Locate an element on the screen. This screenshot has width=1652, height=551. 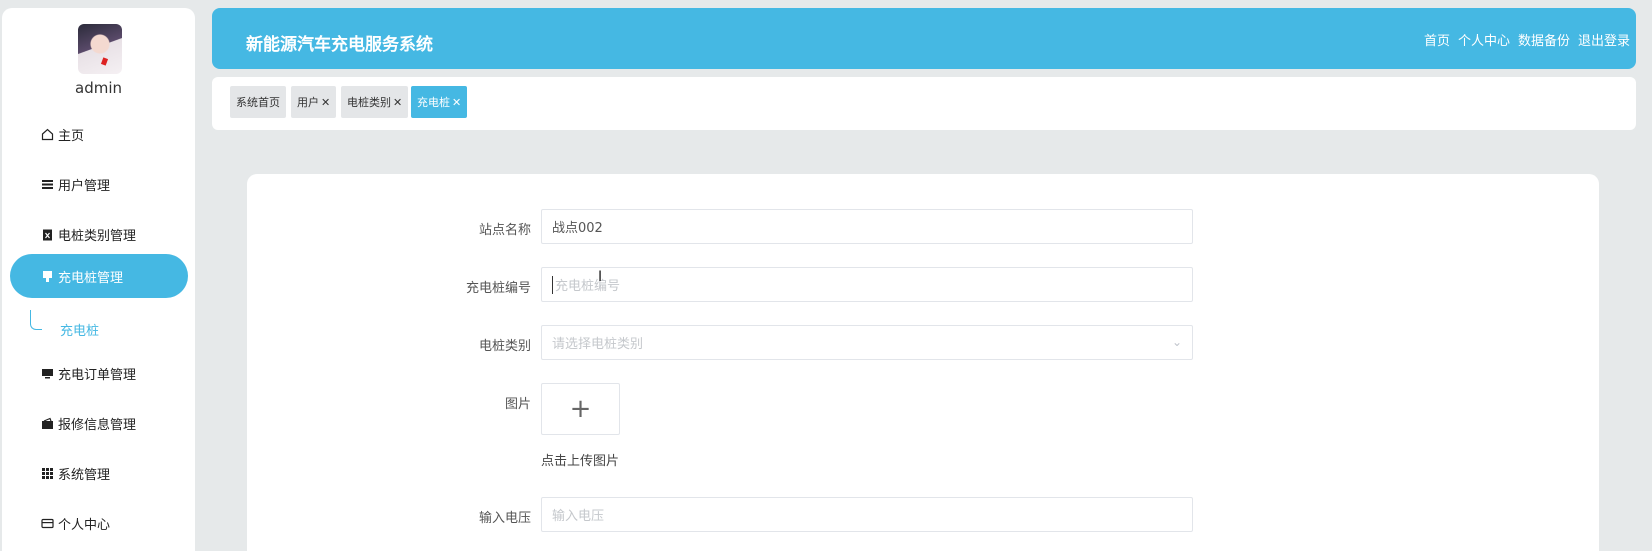
sidebar-item-label: 个人中心 is located at coordinates (84, 525).